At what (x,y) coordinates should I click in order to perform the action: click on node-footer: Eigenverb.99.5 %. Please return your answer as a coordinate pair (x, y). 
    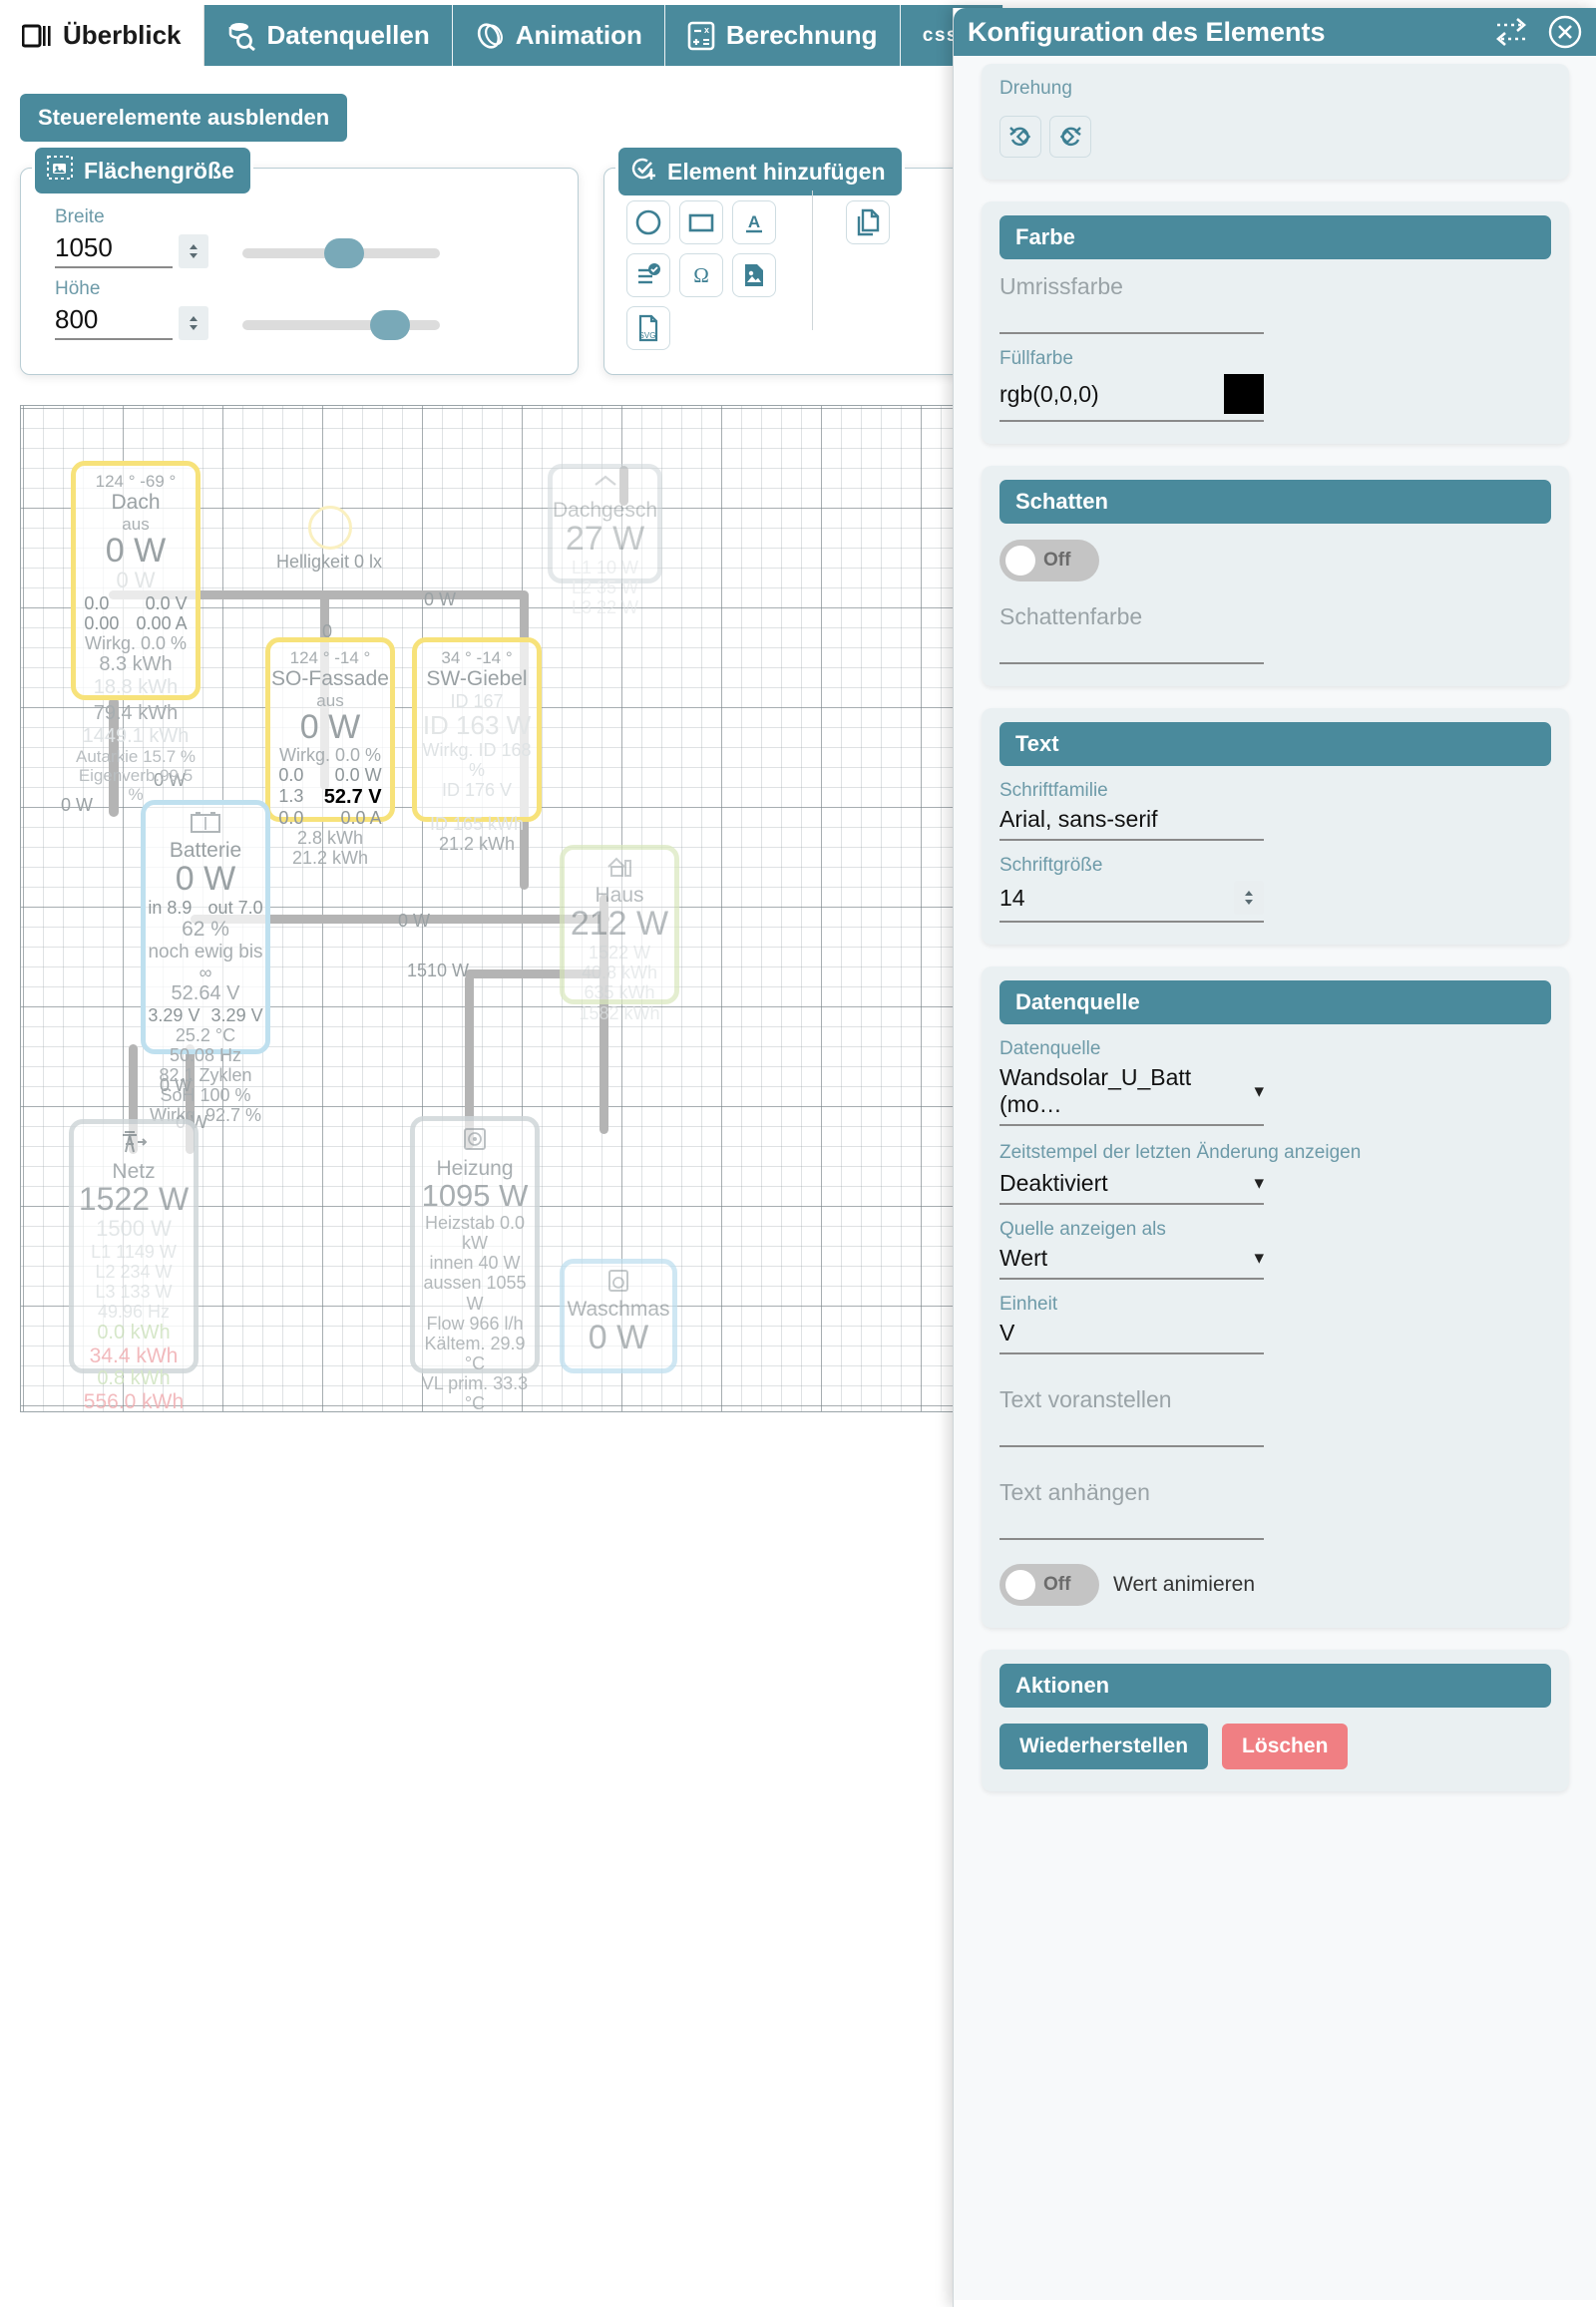
    Looking at the image, I should click on (136, 784).